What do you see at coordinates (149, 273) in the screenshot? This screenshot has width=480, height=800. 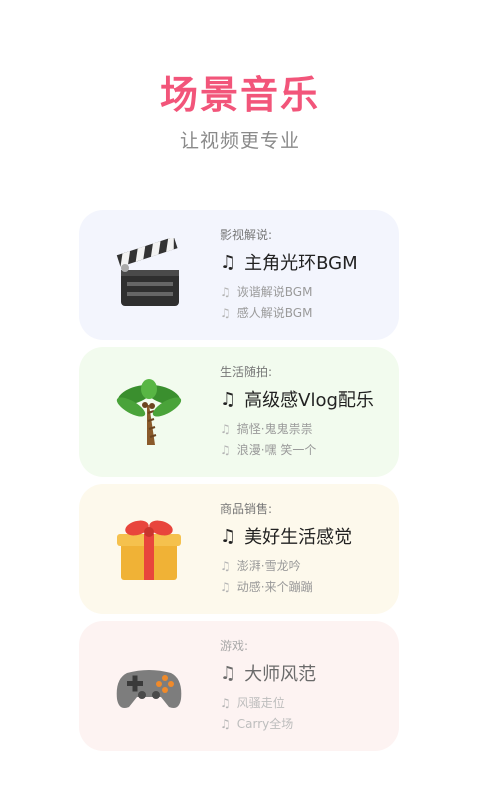 I see `clapperboard-icon` at bounding box center [149, 273].